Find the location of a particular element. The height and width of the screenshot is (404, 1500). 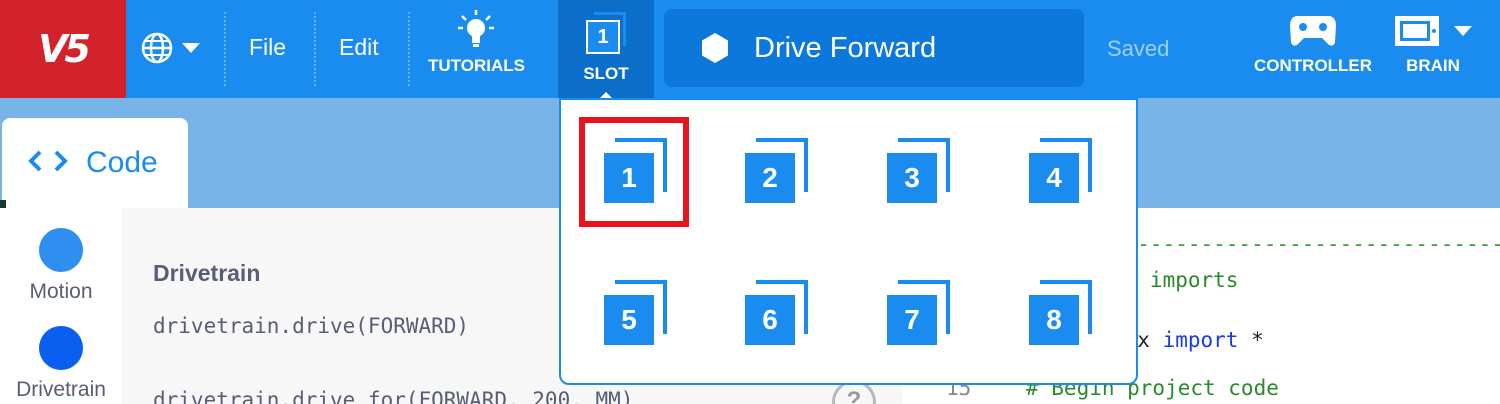

slot-1: 1 is located at coordinates (634, 172).